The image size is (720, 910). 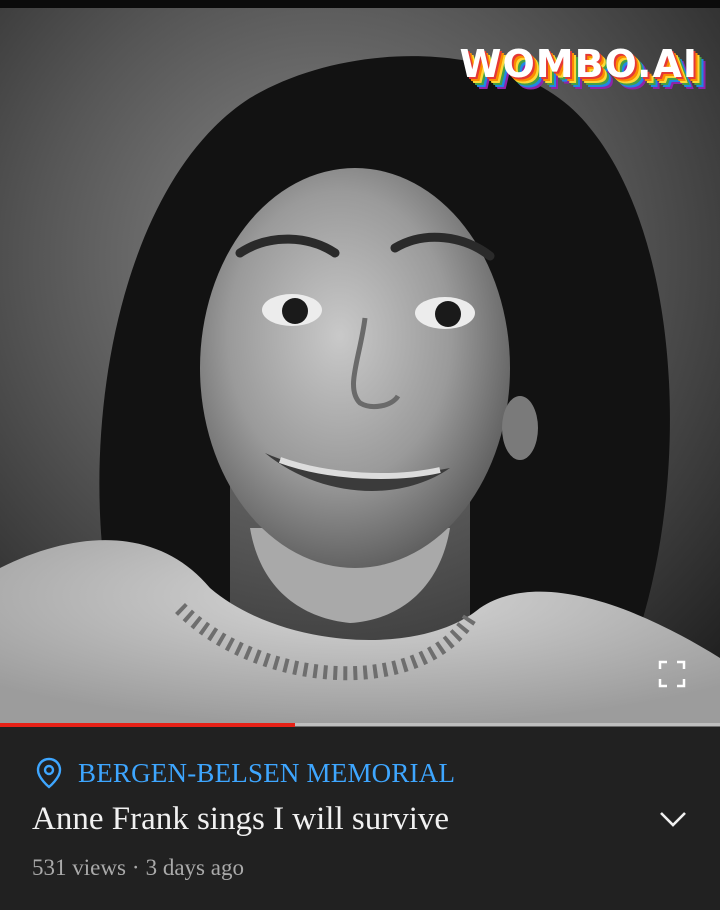 I want to click on view-count: 531 views, so click(x=79, y=867).